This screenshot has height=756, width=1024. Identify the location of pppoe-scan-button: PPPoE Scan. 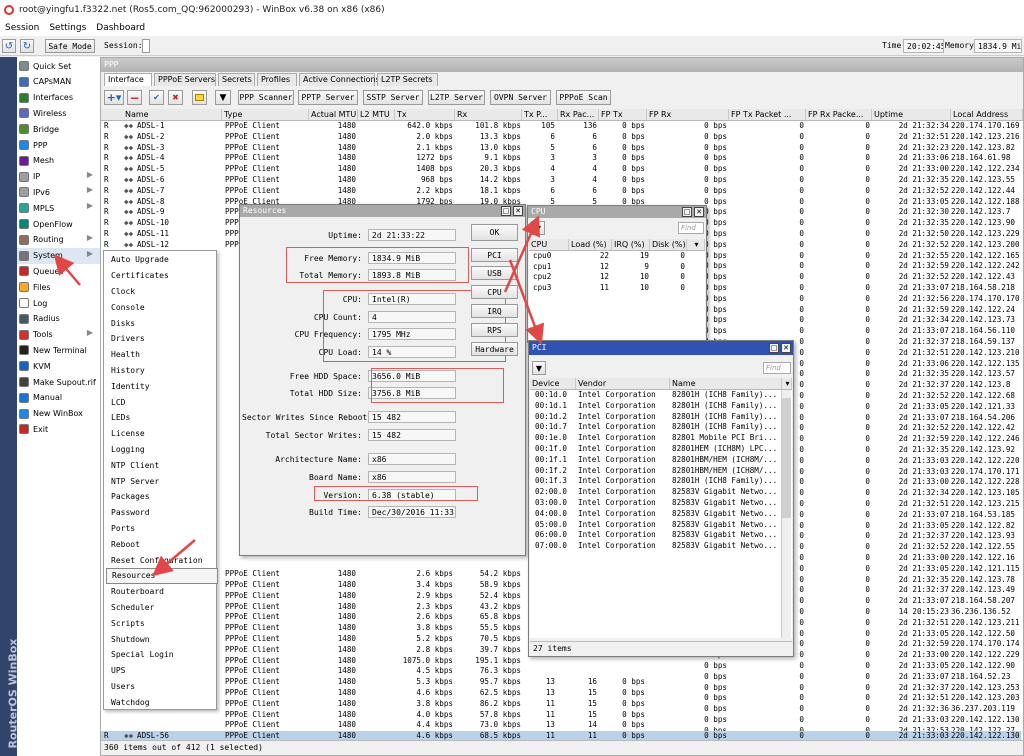
(583, 97).